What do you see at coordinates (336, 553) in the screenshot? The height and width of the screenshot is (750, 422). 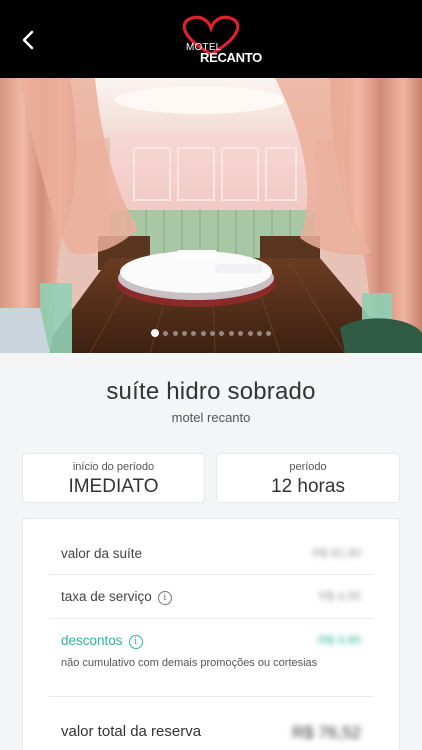 I see `suite-price-value: R$ 82,90` at bounding box center [336, 553].